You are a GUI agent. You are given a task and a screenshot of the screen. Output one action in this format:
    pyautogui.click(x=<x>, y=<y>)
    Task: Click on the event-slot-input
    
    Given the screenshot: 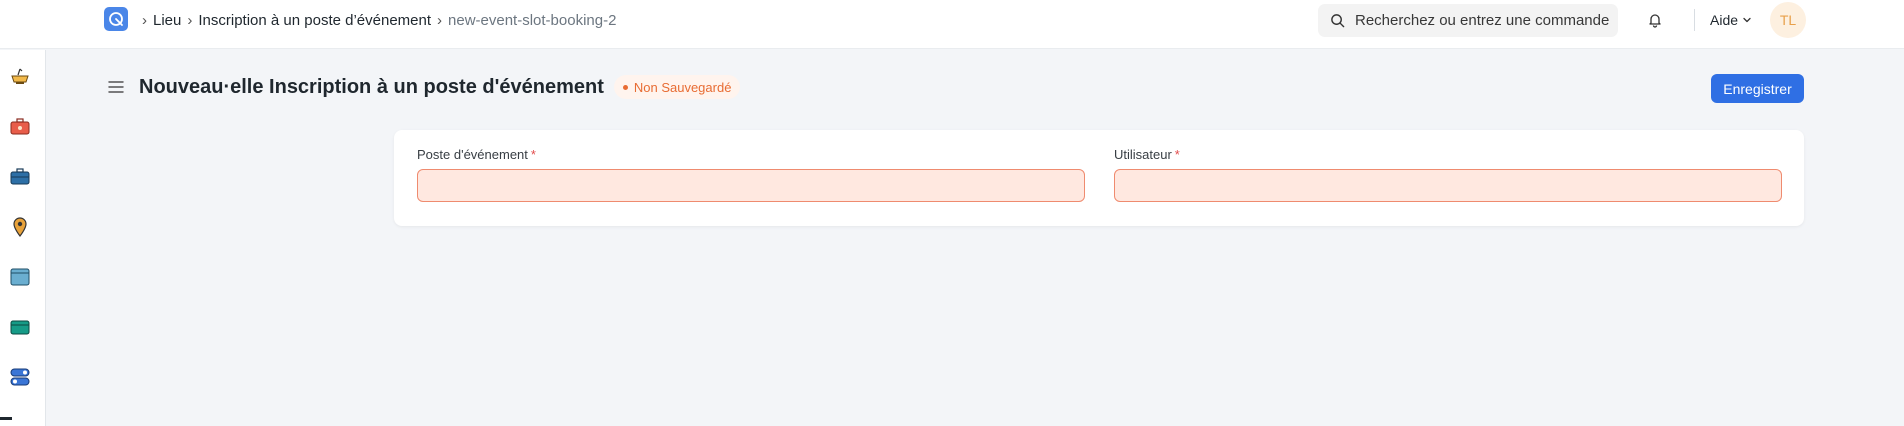 What is the action you would take?
    pyautogui.click(x=751, y=185)
    